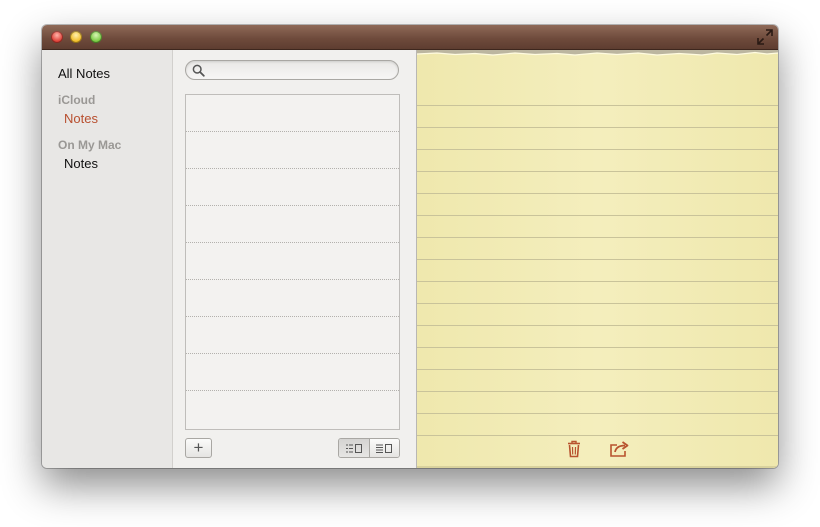  I want to click on sidebar-item-all-notes: All Notes, so click(84, 73).